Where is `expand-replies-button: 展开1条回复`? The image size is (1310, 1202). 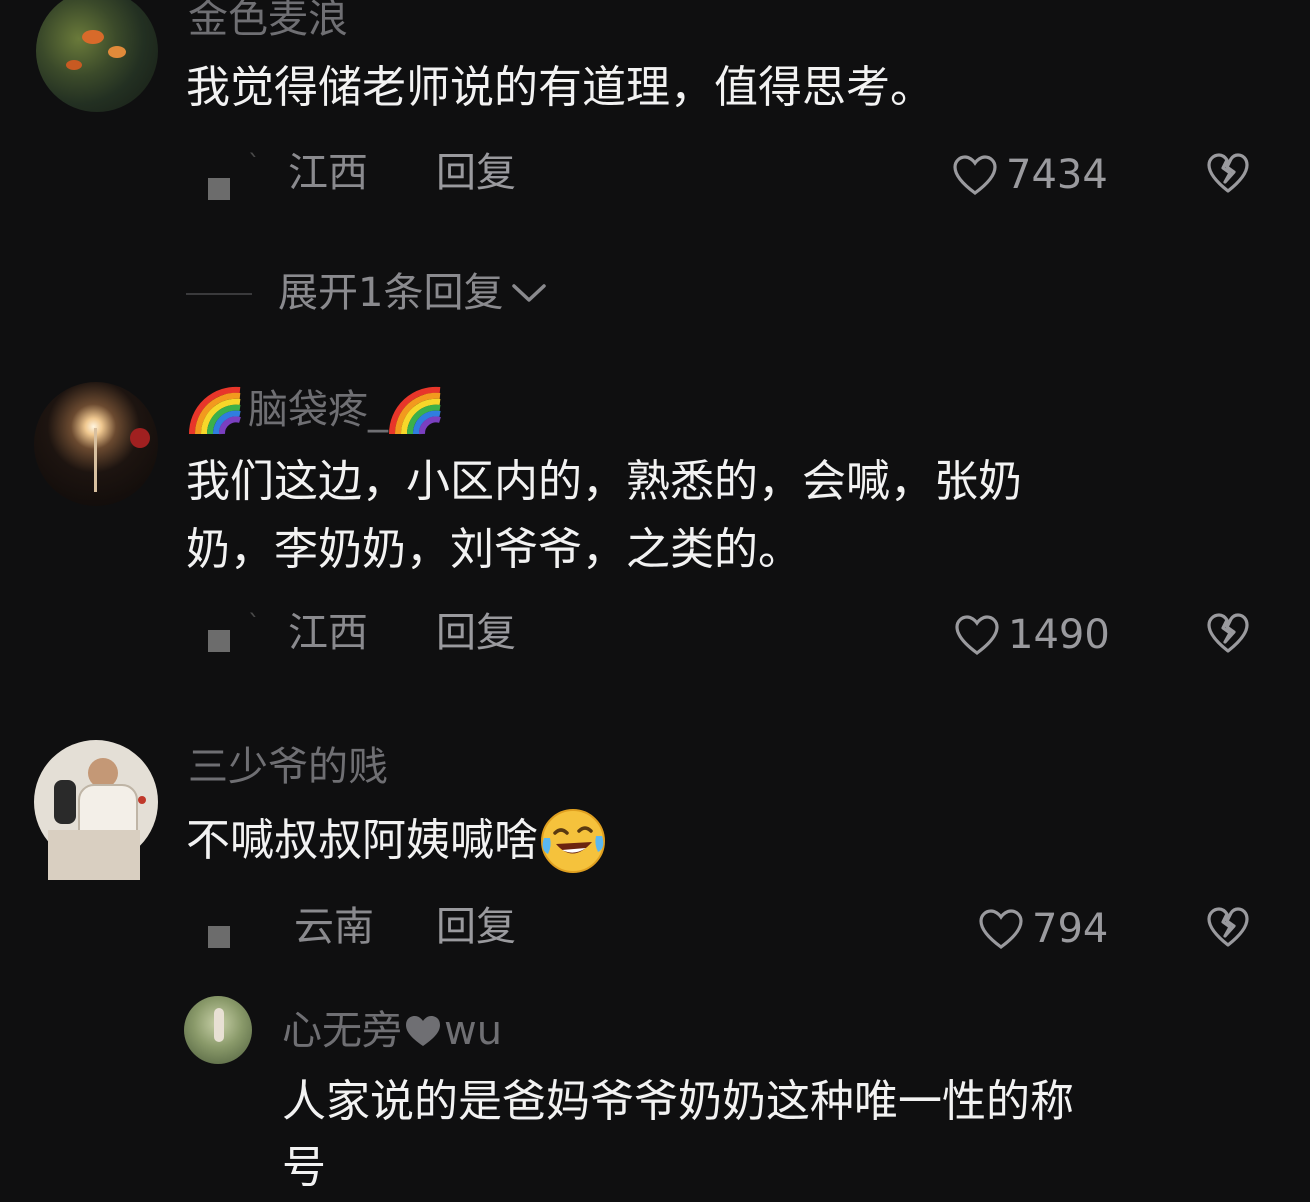 expand-replies-button: 展开1条回复 is located at coordinates (412, 293).